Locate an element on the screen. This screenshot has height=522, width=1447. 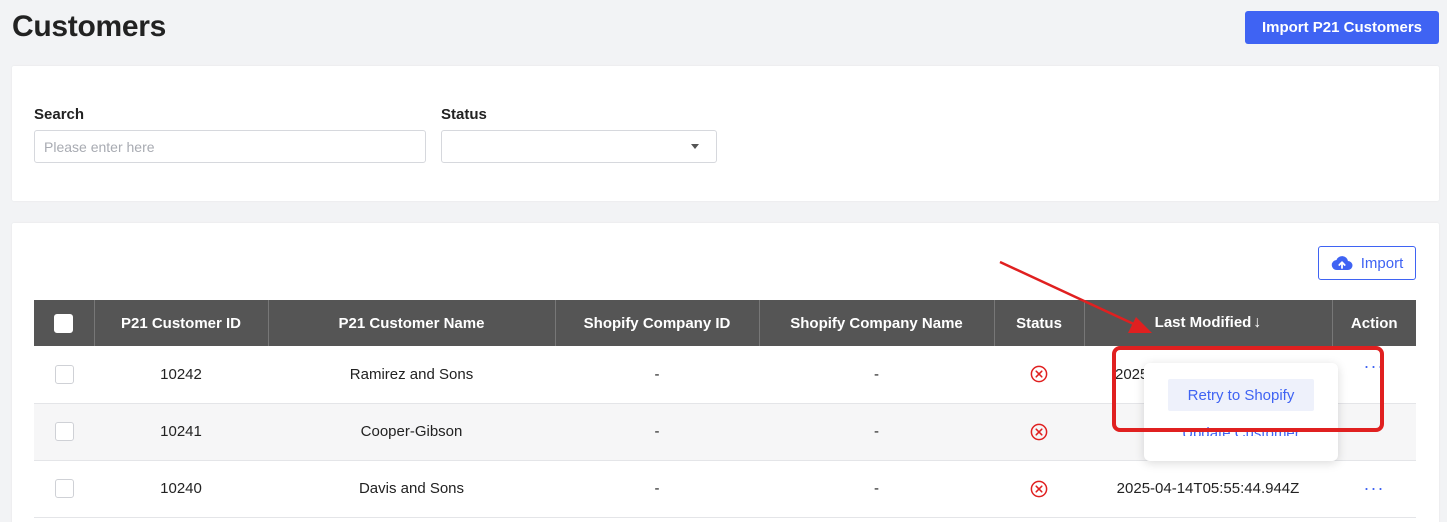
select-all-checkbox is located at coordinates (64, 323).